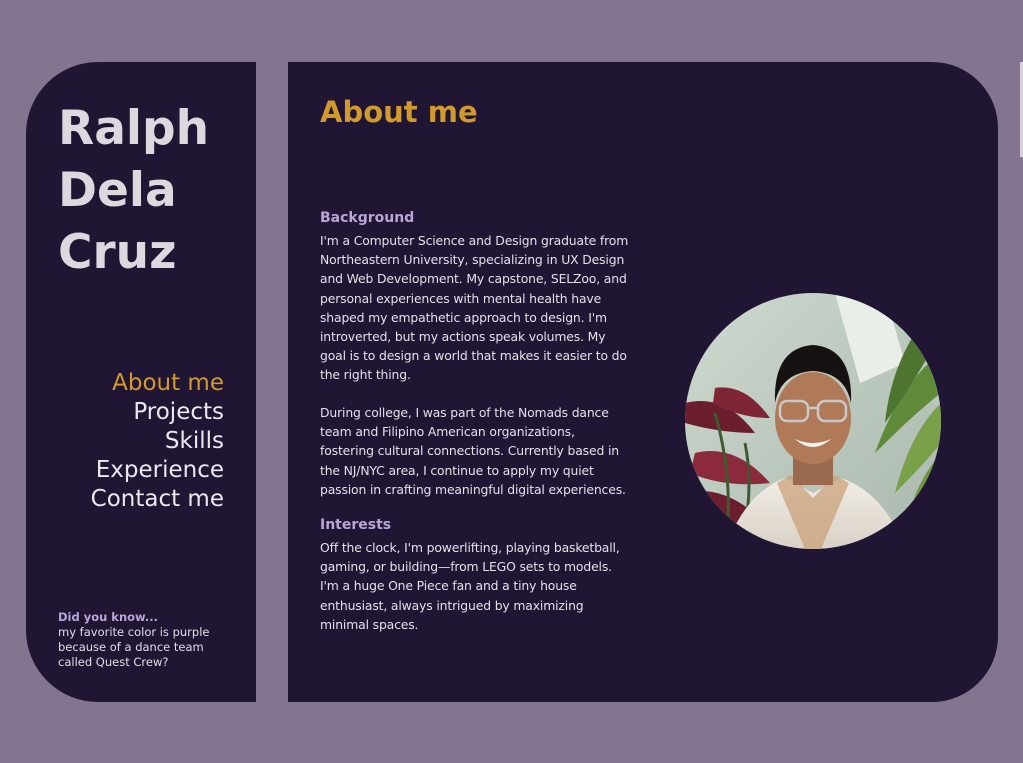 The image size is (1023, 763). What do you see at coordinates (117, 252) in the screenshot?
I see `name-line-last: Cruz` at bounding box center [117, 252].